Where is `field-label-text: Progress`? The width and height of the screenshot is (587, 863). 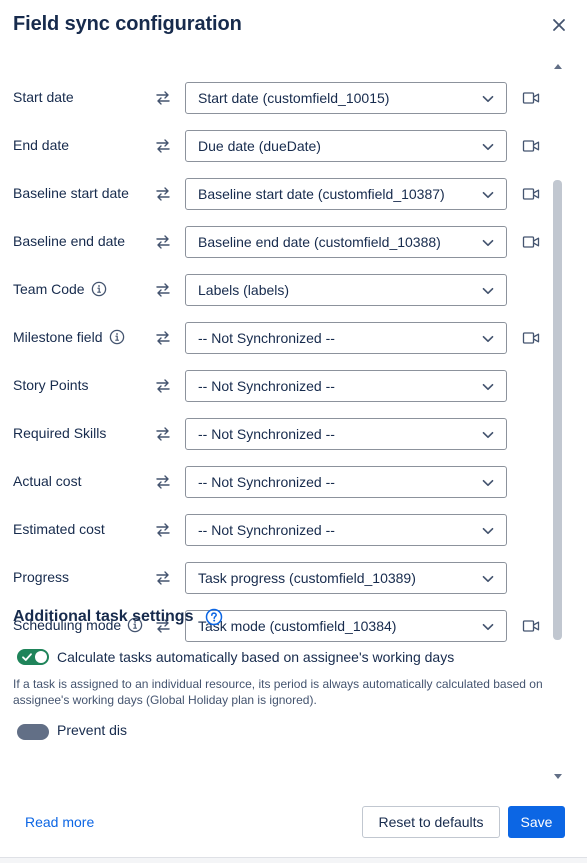 field-label-text: Progress is located at coordinates (41, 577).